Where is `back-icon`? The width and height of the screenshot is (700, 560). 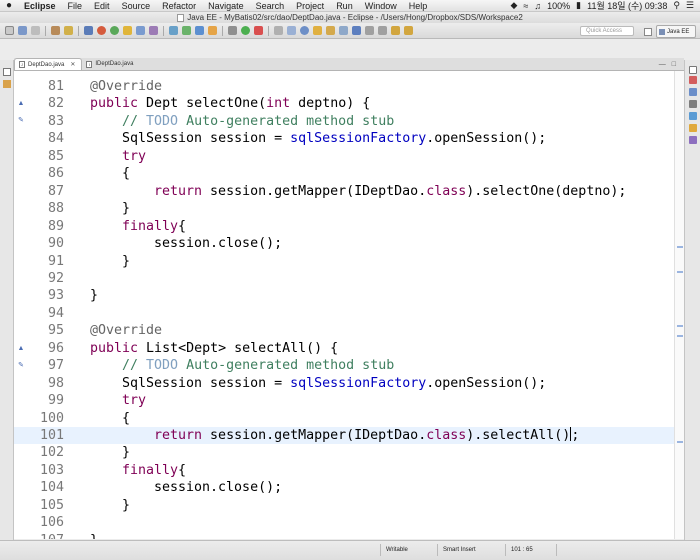 back-icon is located at coordinates (395, 30).